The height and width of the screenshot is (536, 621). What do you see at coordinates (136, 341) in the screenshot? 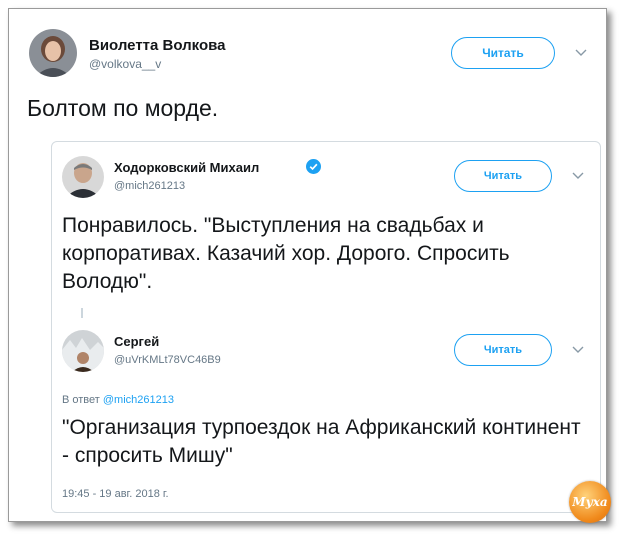
I see `author-name: Сергей` at bounding box center [136, 341].